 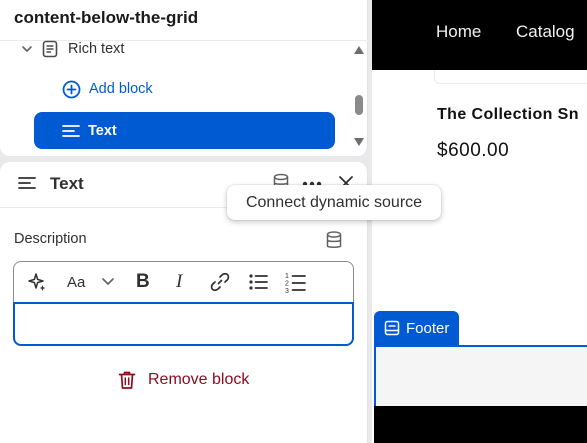 I want to click on connect-dynamic-source-icon, so click(x=334, y=240).